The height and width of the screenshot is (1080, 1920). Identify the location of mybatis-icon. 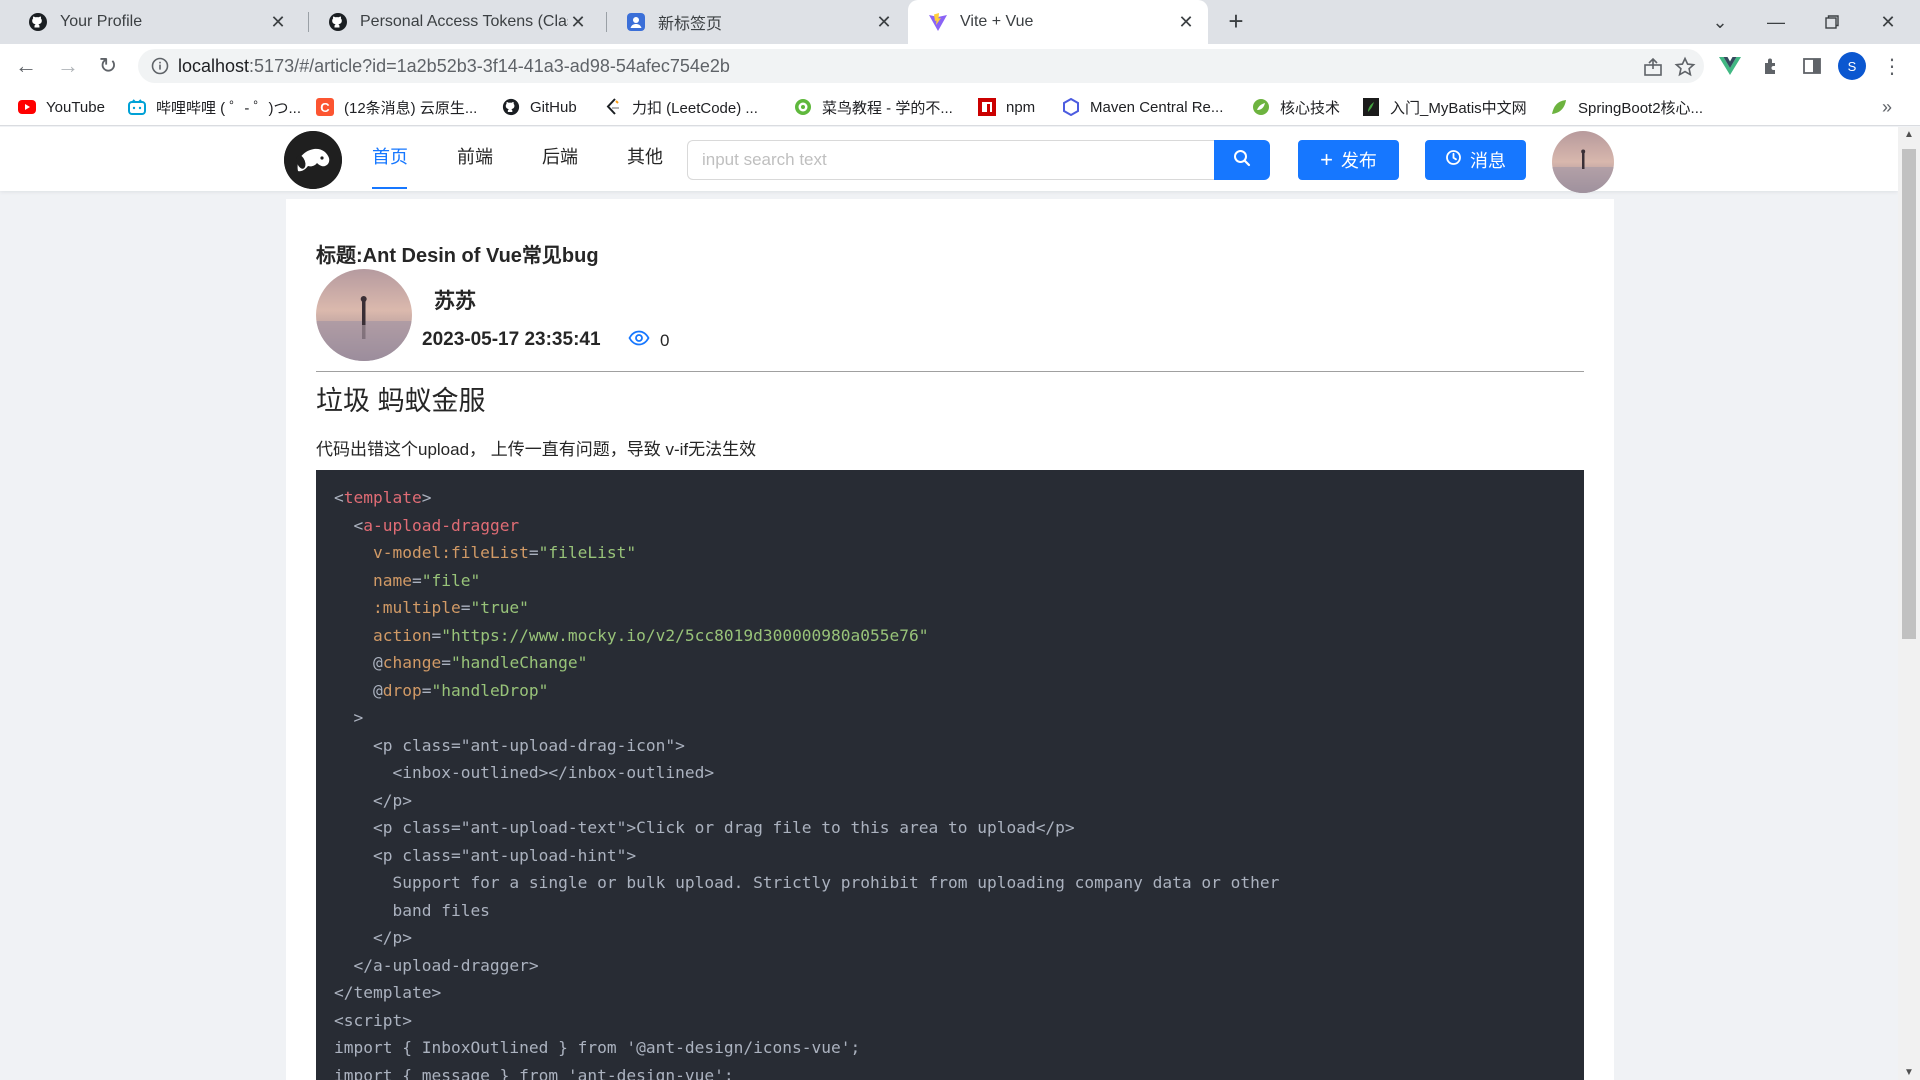
(1371, 107).